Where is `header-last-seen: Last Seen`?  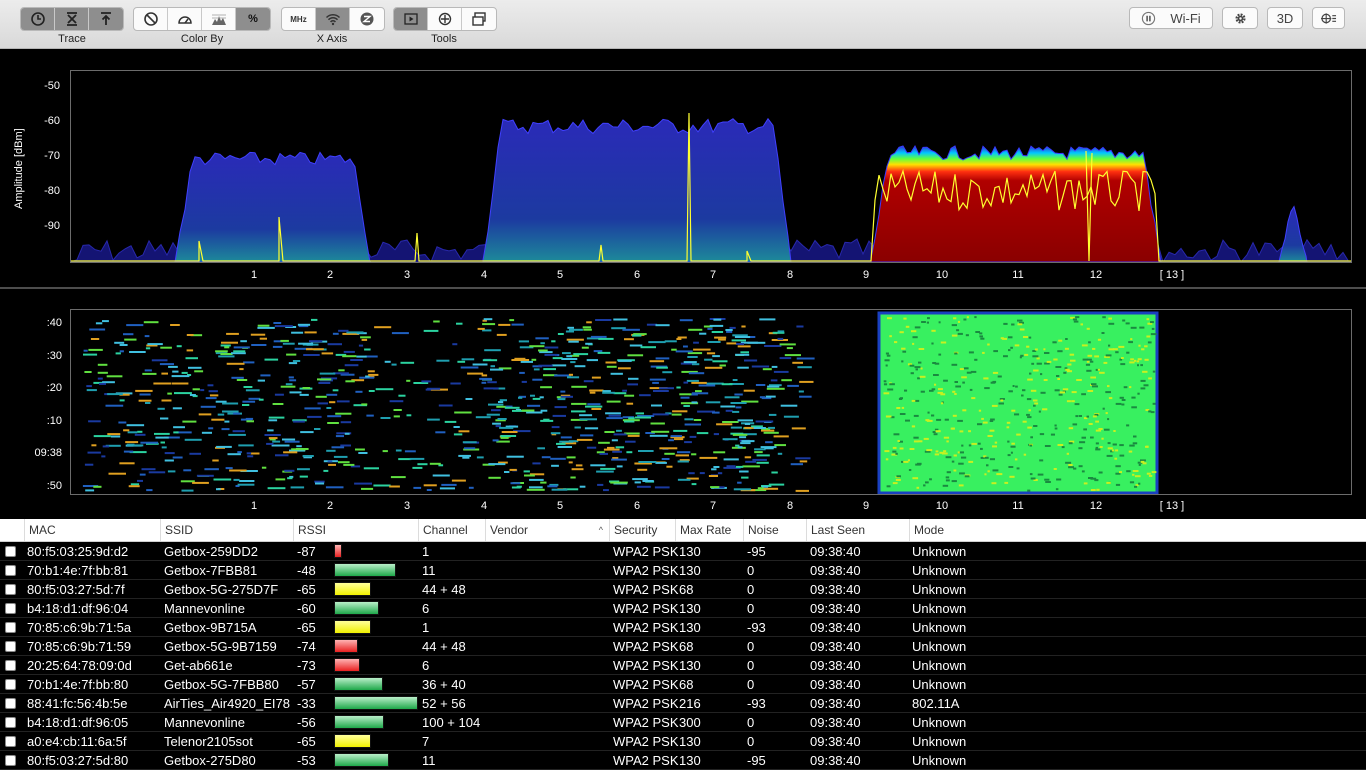 header-last-seen: Last Seen is located at coordinates (857, 530).